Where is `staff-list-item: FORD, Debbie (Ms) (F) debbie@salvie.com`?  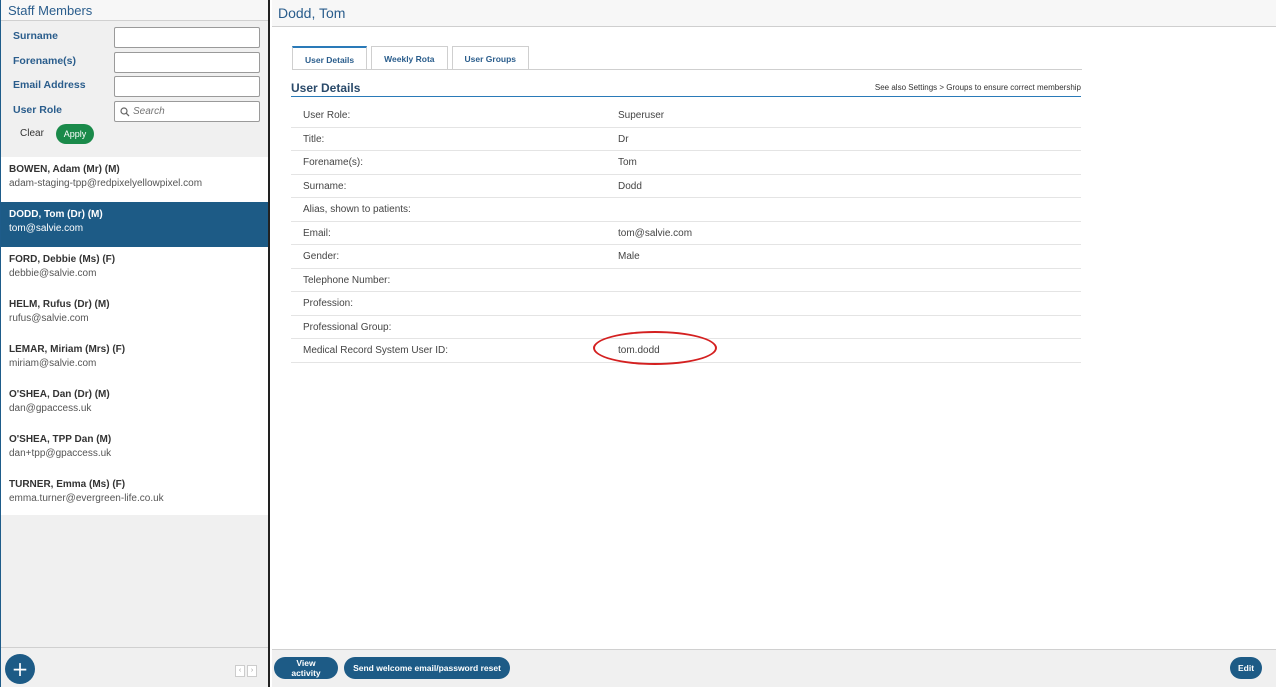 staff-list-item: FORD, Debbie (Ms) (F) debbie@salvie.com is located at coordinates (134, 269).